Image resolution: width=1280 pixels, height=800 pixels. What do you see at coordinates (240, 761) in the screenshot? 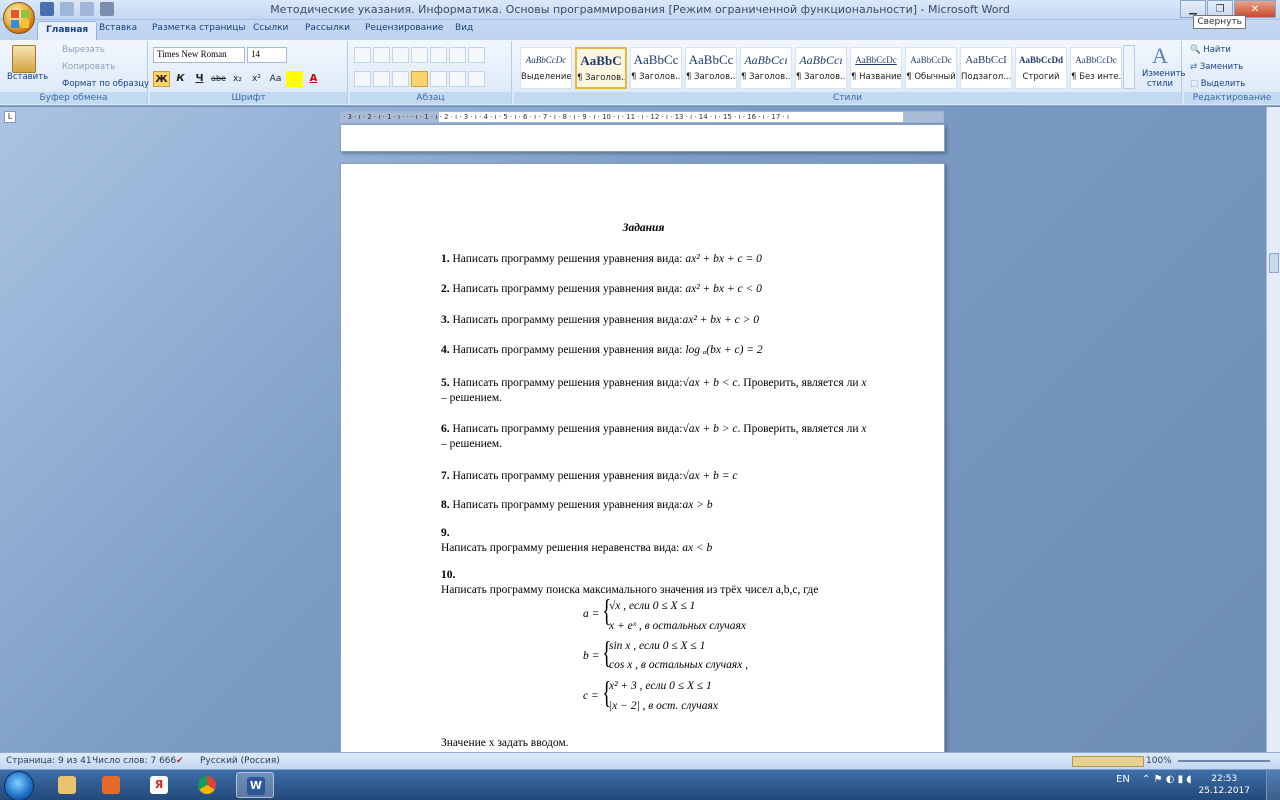
I see `status-language: Русский (Россия)` at bounding box center [240, 761].